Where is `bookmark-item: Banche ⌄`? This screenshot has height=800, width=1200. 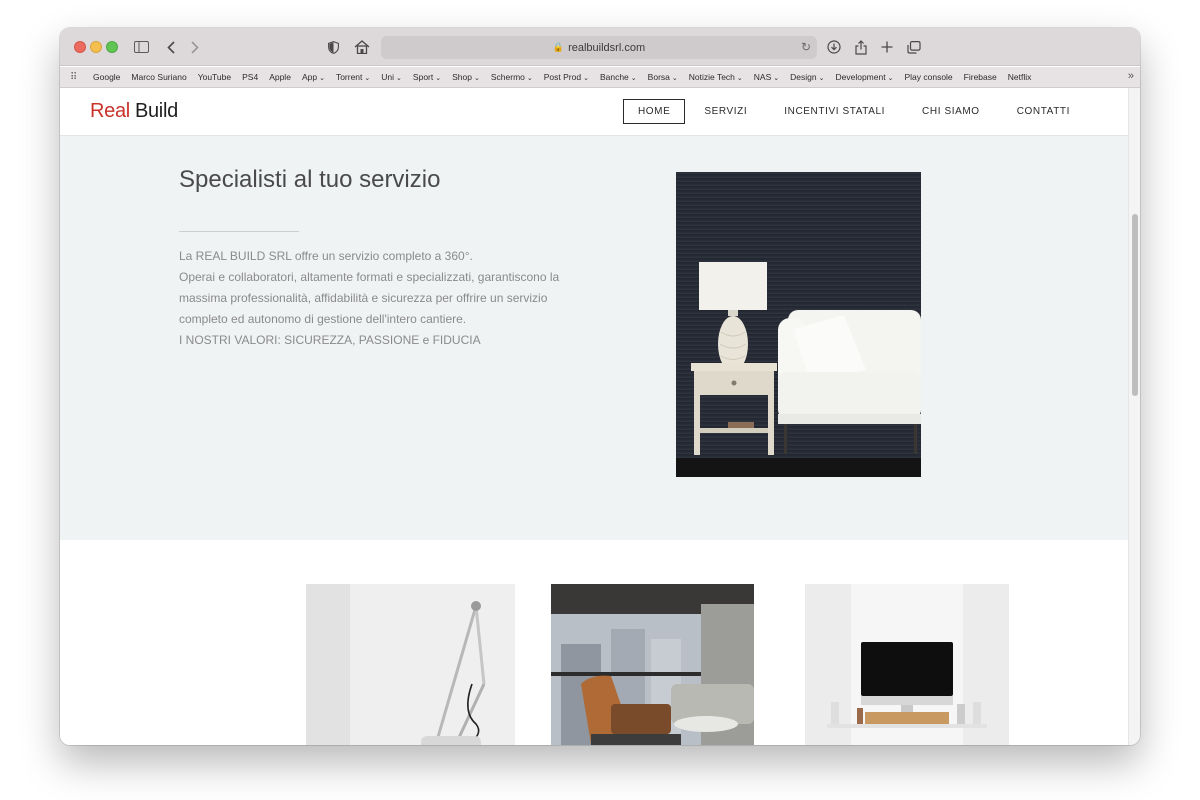
bookmark-item: Banche ⌄ is located at coordinates (618, 77).